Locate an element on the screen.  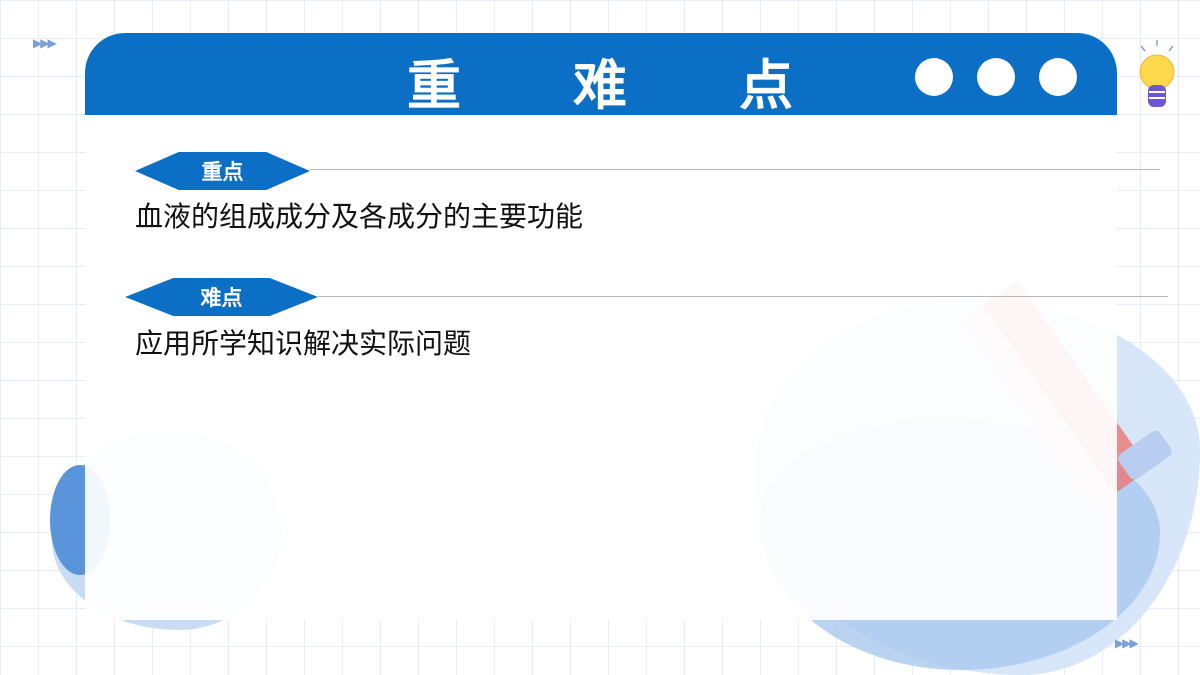
section-text-difficult-point: 应用所学知识解决实际问题 is located at coordinates (303, 343).